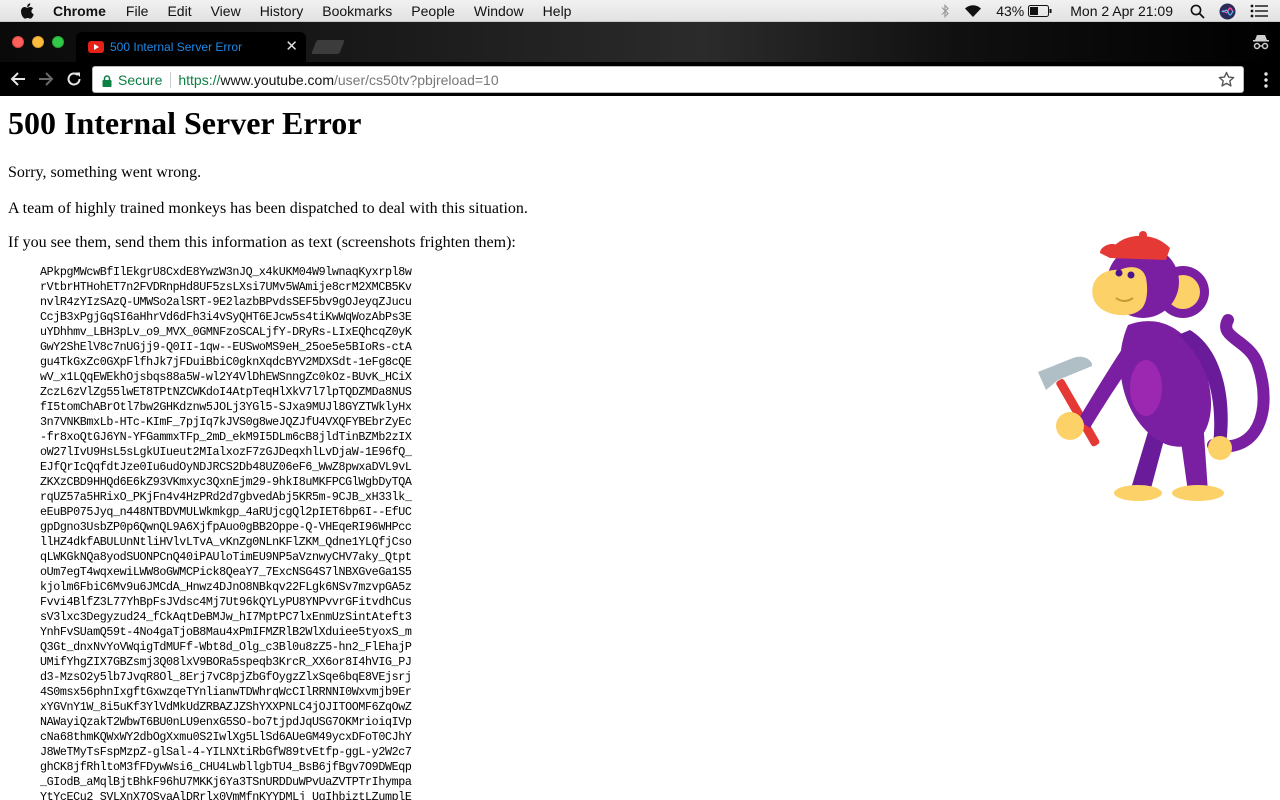 The image size is (1280, 800). Describe the element at coordinates (74, 79) in the screenshot. I see `reload-icon` at that location.